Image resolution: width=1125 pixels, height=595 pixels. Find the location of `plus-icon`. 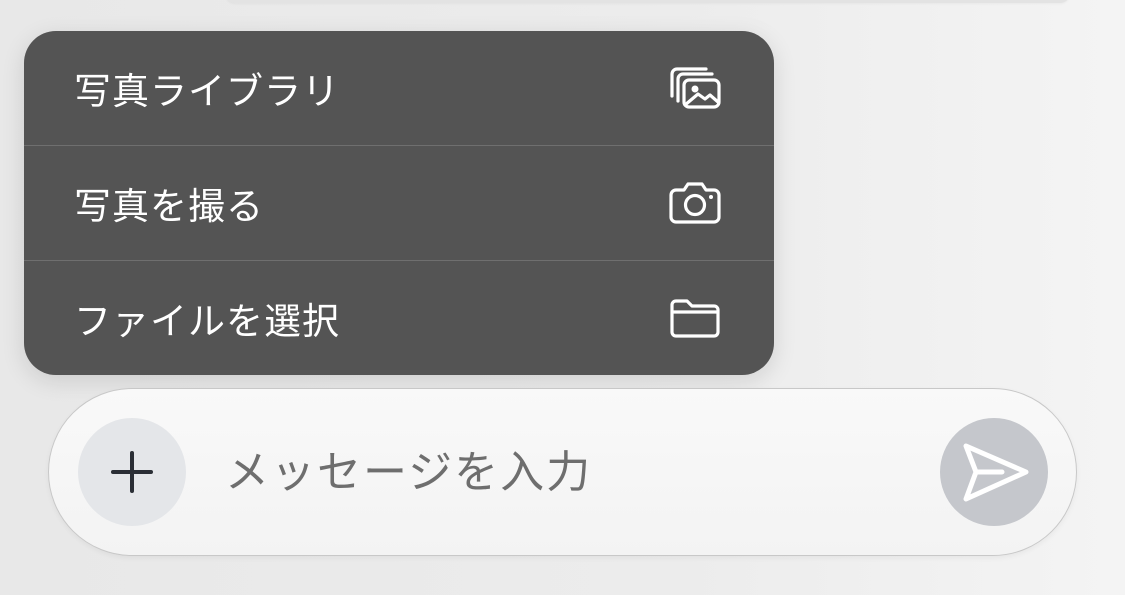

plus-icon is located at coordinates (132, 472).